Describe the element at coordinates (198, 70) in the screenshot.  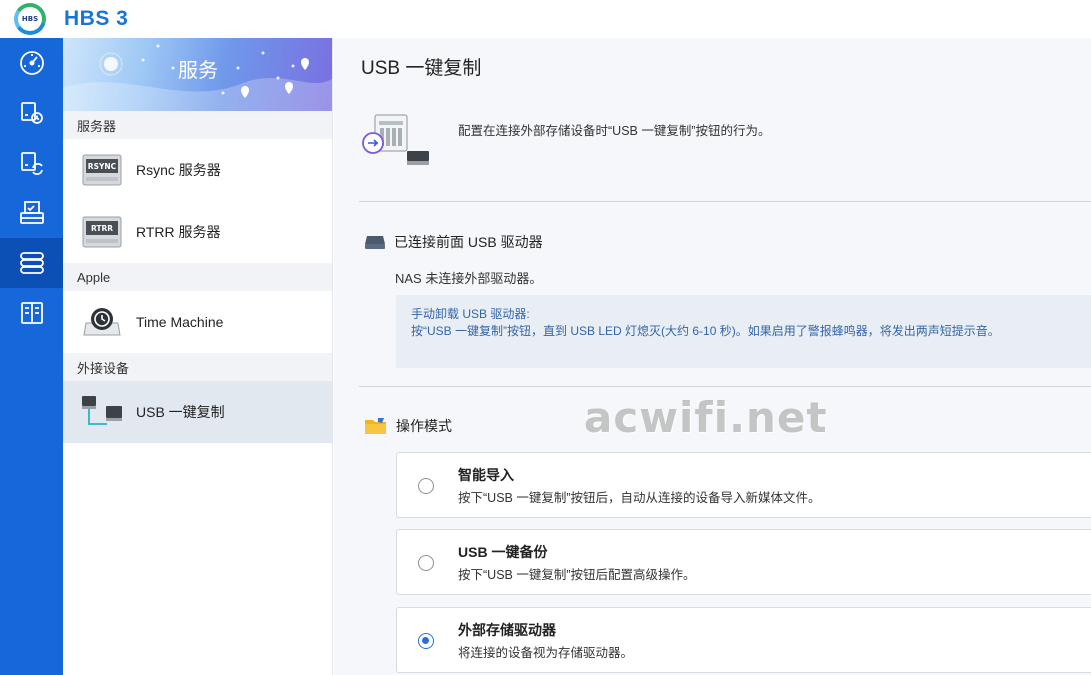
I see `banner-title: 服务` at that location.